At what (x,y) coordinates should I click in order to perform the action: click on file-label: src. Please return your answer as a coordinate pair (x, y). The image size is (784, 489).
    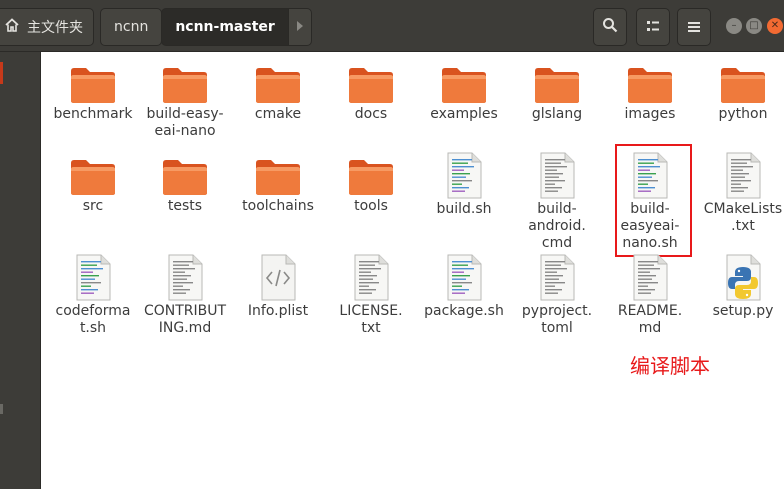
    Looking at the image, I should click on (93, 206).